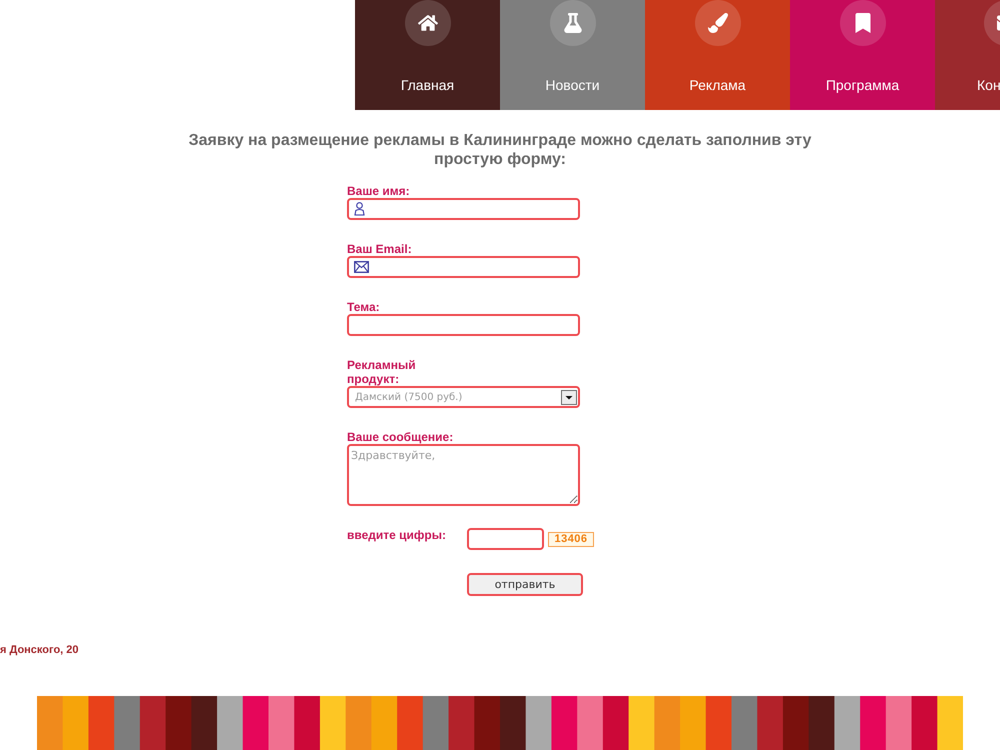 This screenshot has width=1000, height=750. I want to click on nav-tab: Новости, so click(572, 55).